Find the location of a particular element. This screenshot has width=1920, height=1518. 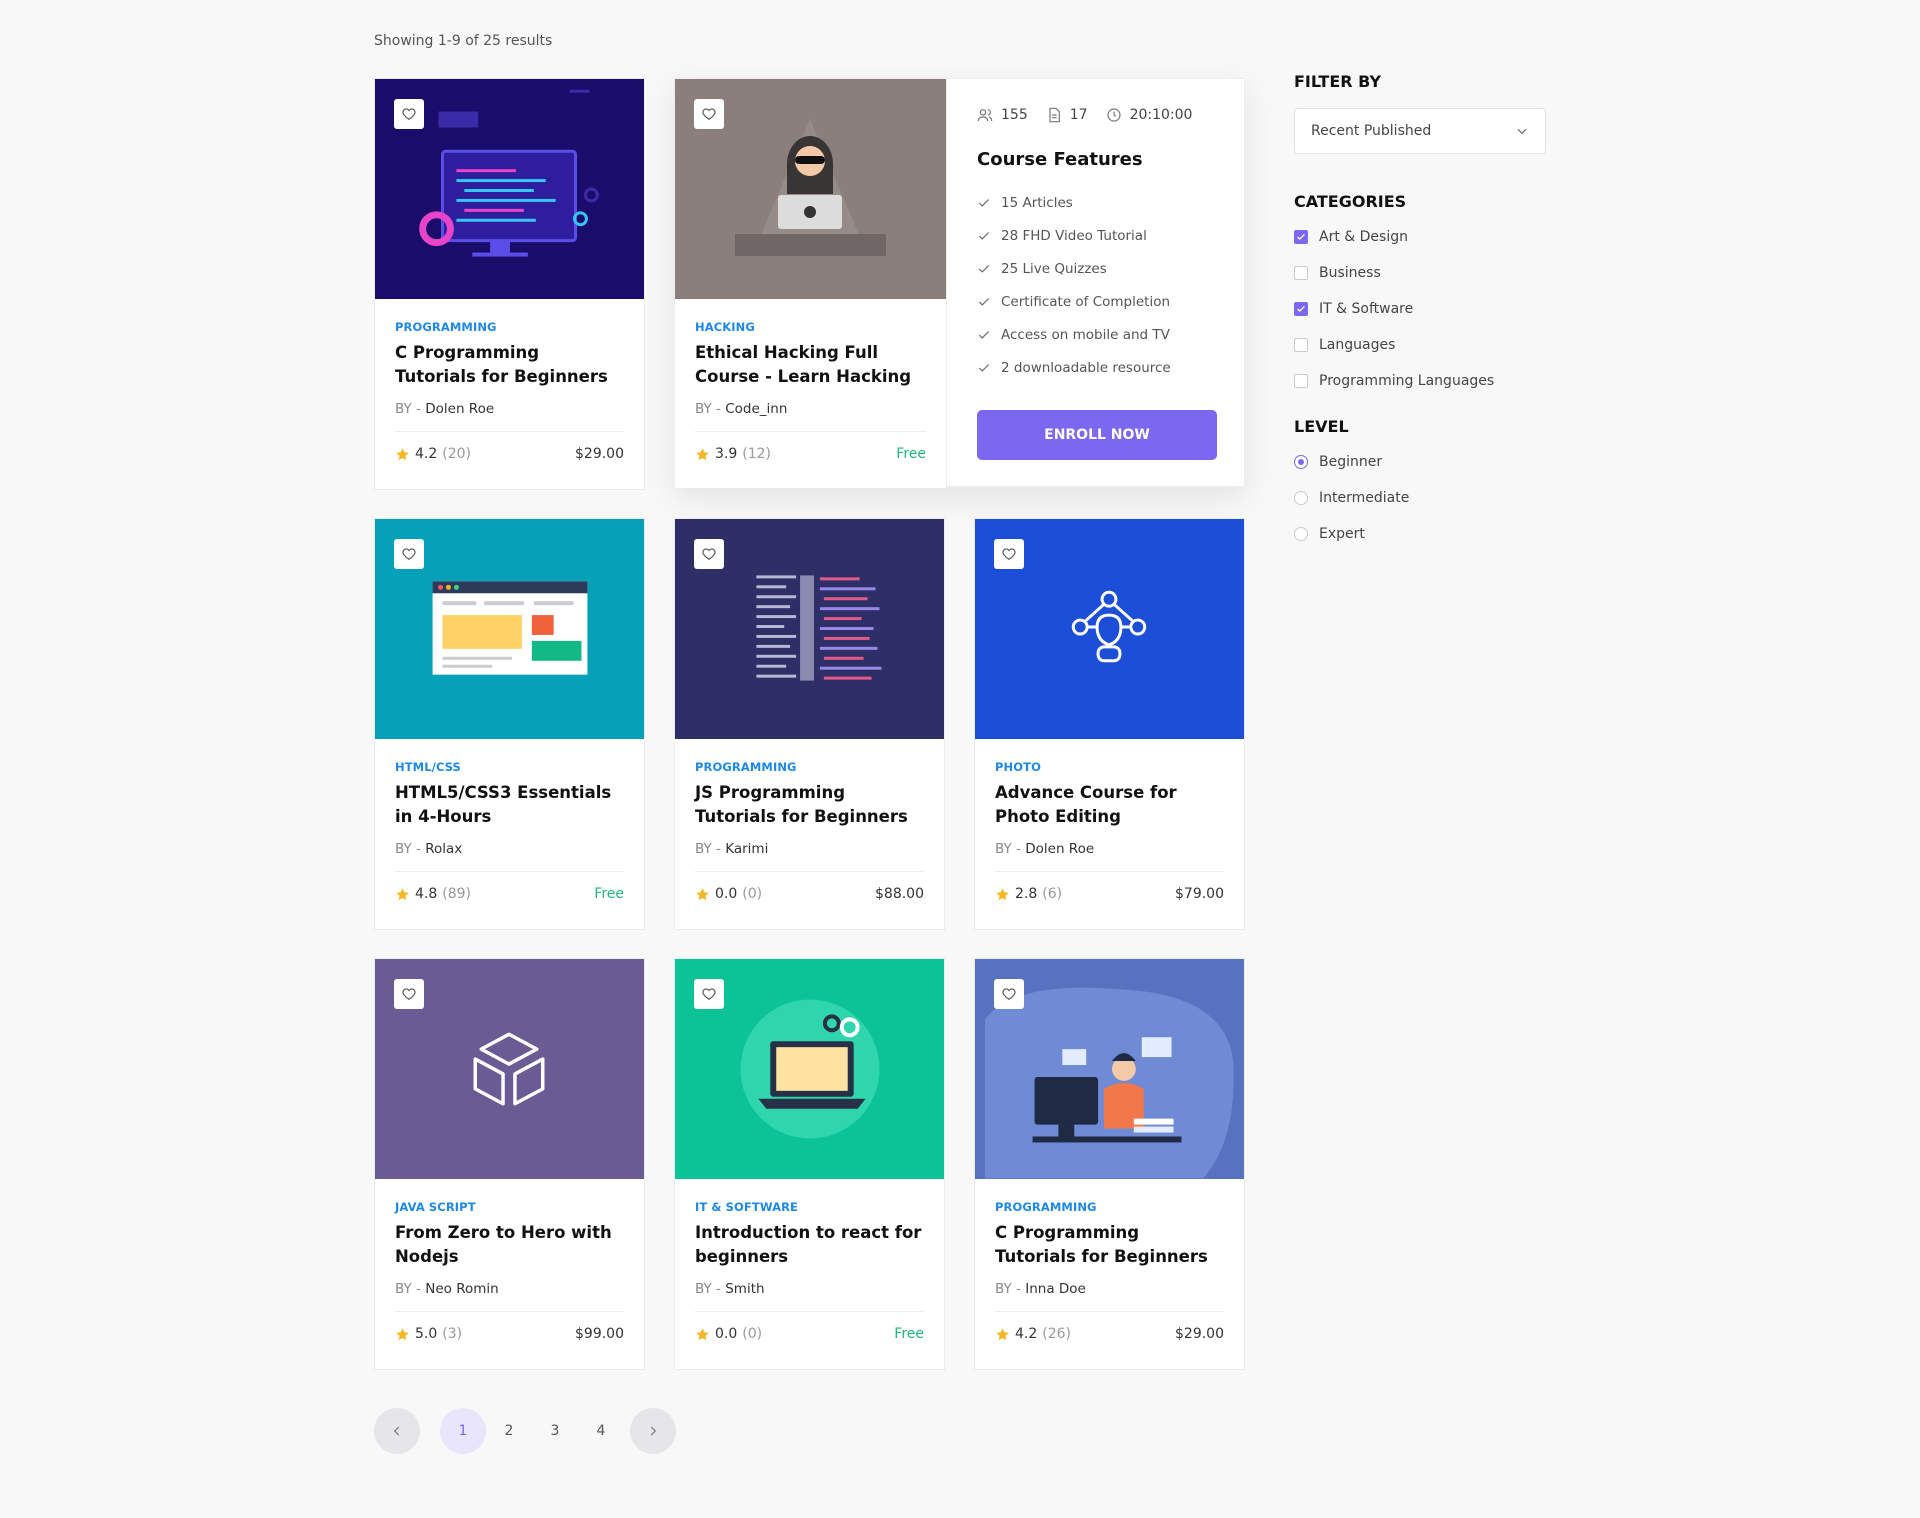

category-option: Business is located at coordinates (1420, 273).